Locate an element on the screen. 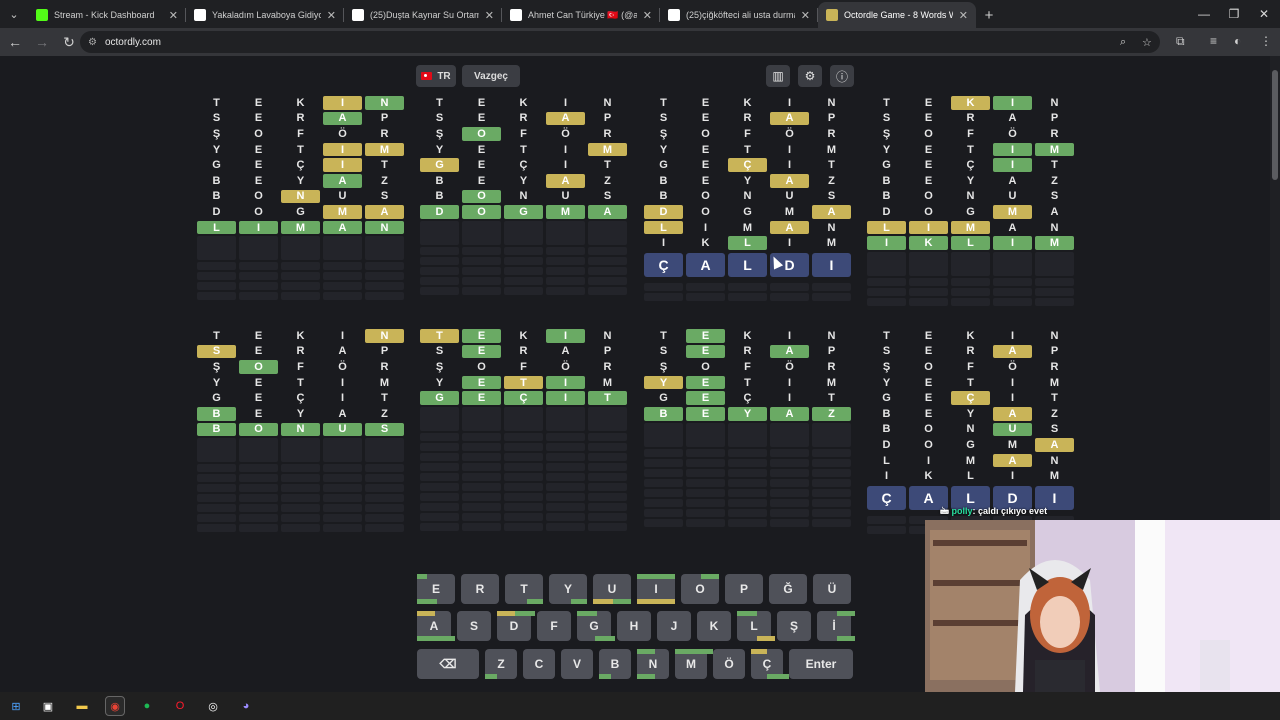 This screenshot has height=720, width=1280. letter-tile: F is located at coordinates (970, 366).